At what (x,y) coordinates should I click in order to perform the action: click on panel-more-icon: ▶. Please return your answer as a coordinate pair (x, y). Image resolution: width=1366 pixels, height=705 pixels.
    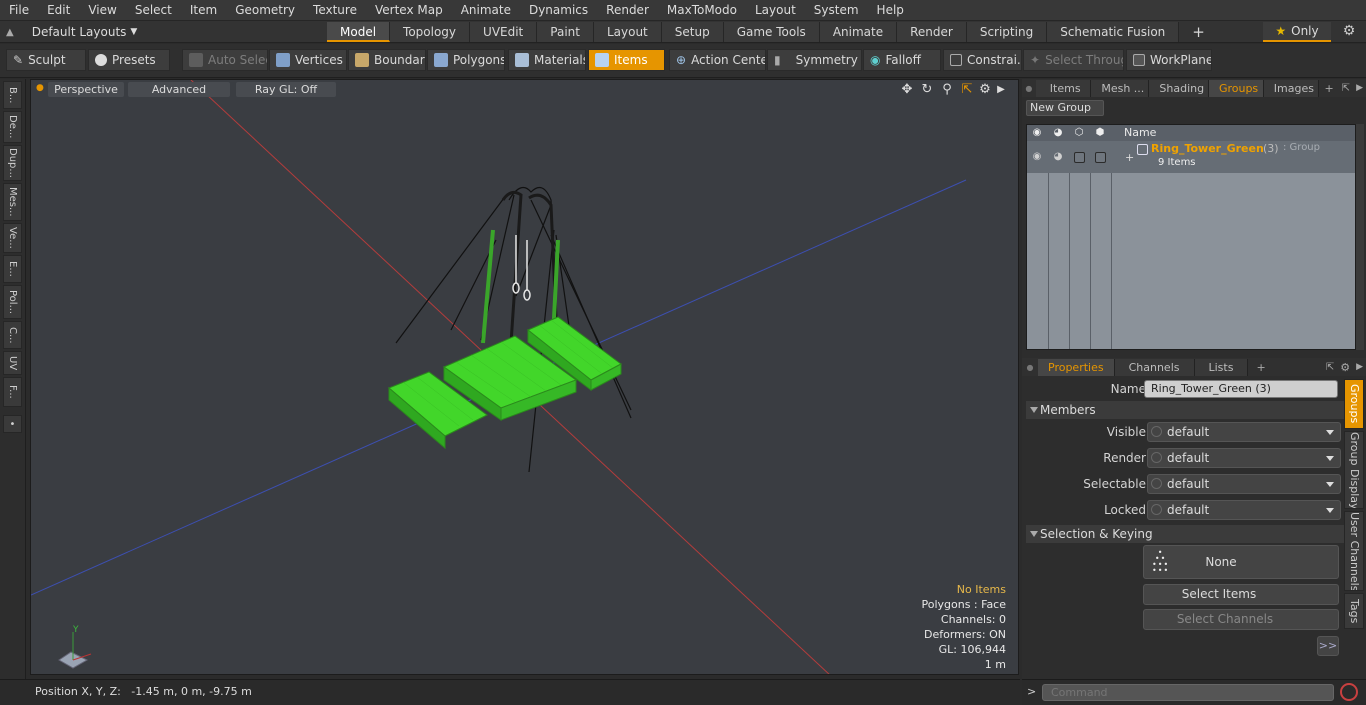
    Looking at the image, I should click on (1359, 88).